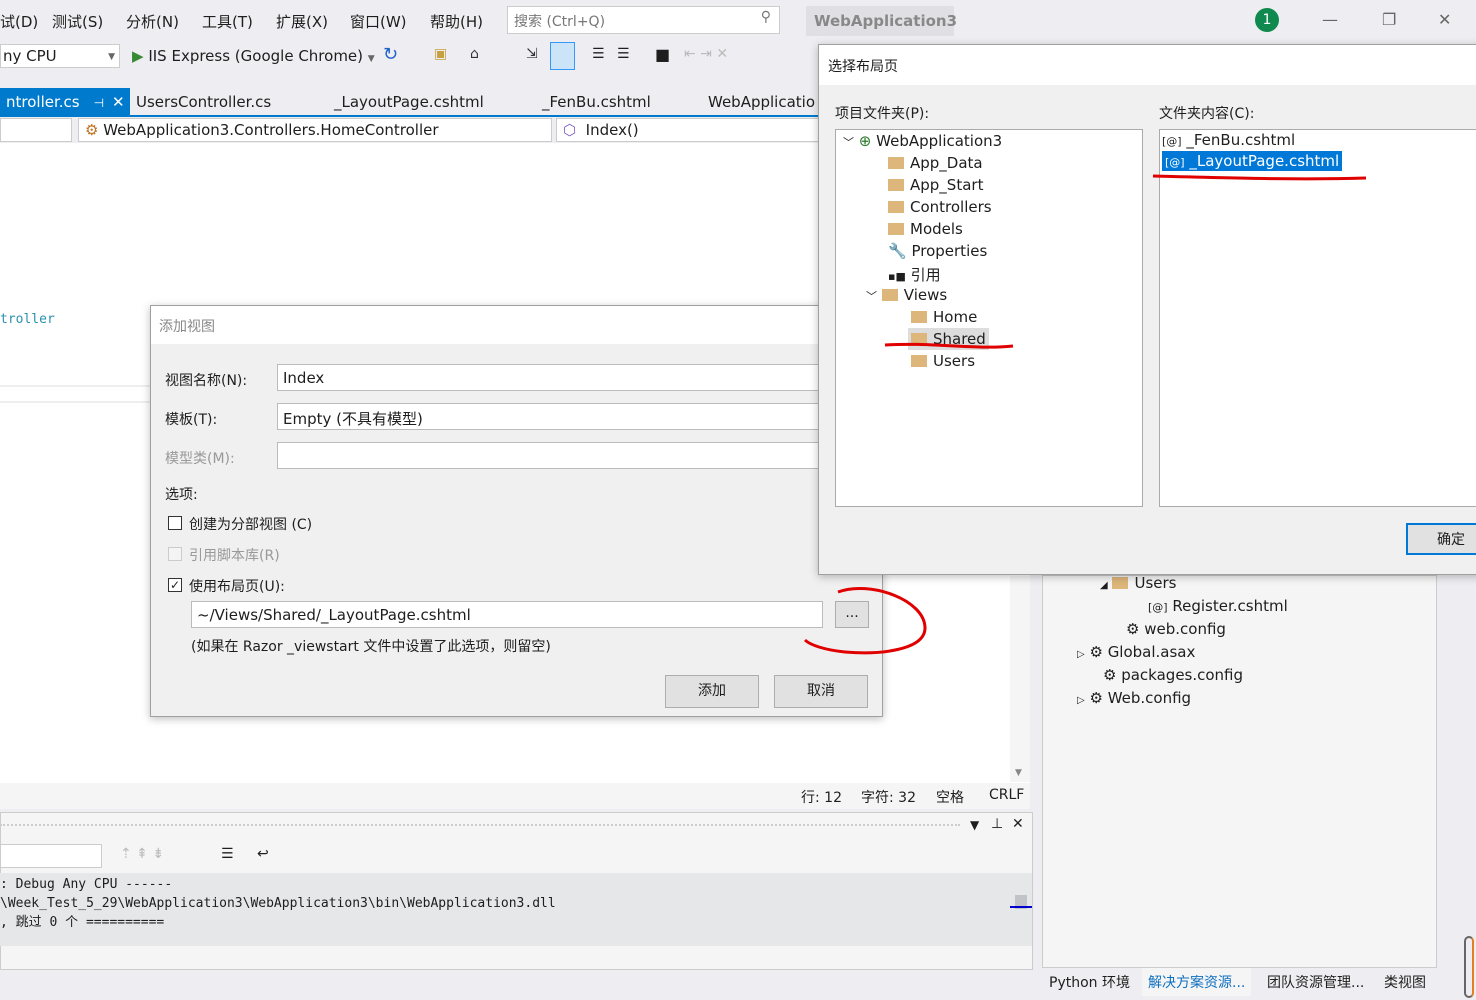 The image size is (1476, 1000). Describe the element at coordinates (1259, 177) in the screenshot. I see `annotation-underline-layout` at that location.